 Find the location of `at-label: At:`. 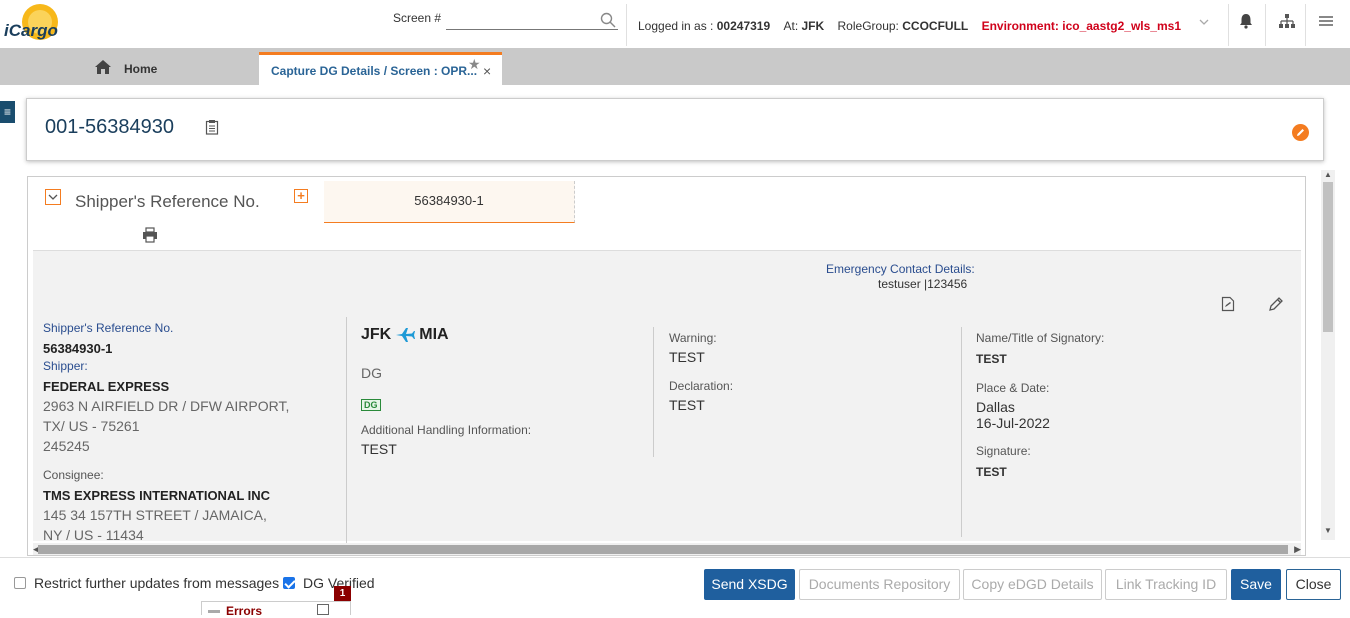

at-label: At: is located at coordinates (791, 26).